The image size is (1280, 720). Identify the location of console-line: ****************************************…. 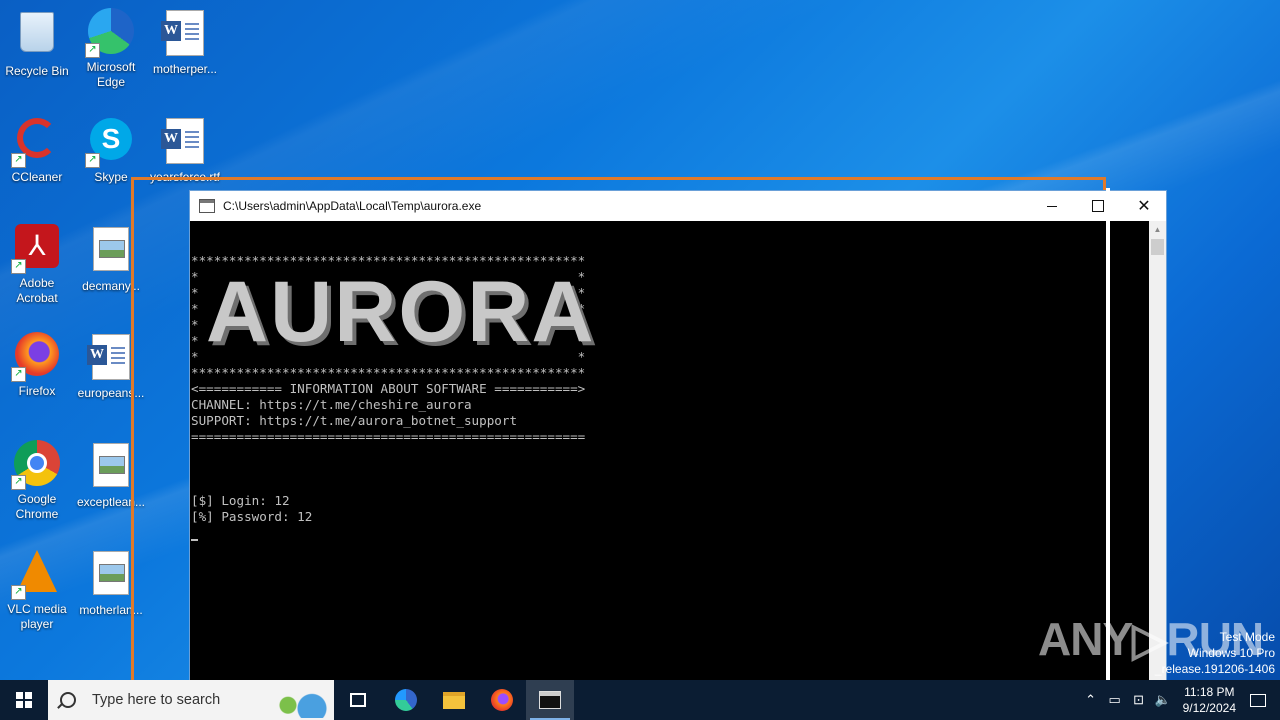
(388, 372).